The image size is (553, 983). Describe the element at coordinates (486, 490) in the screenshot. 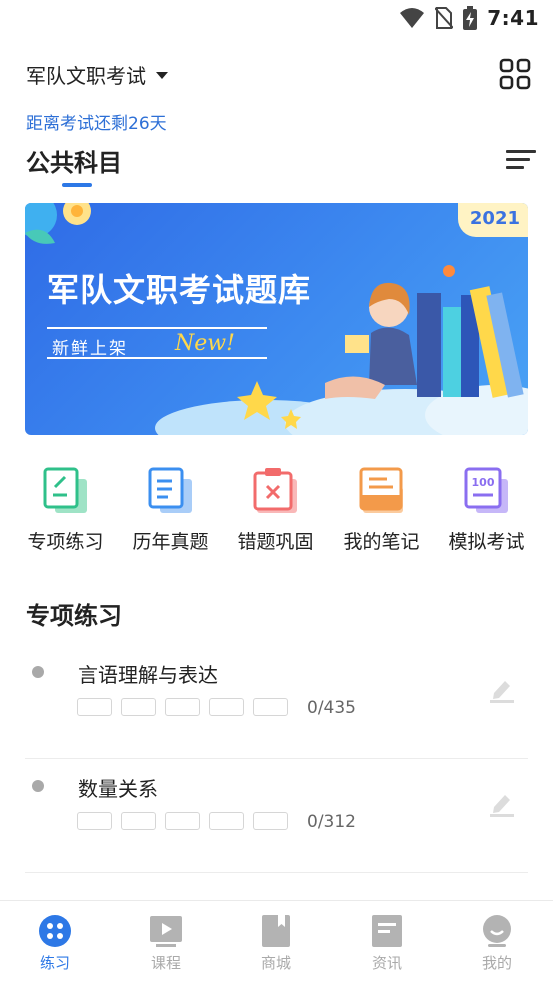

I see `mock-exam-icon: 100` at that location.